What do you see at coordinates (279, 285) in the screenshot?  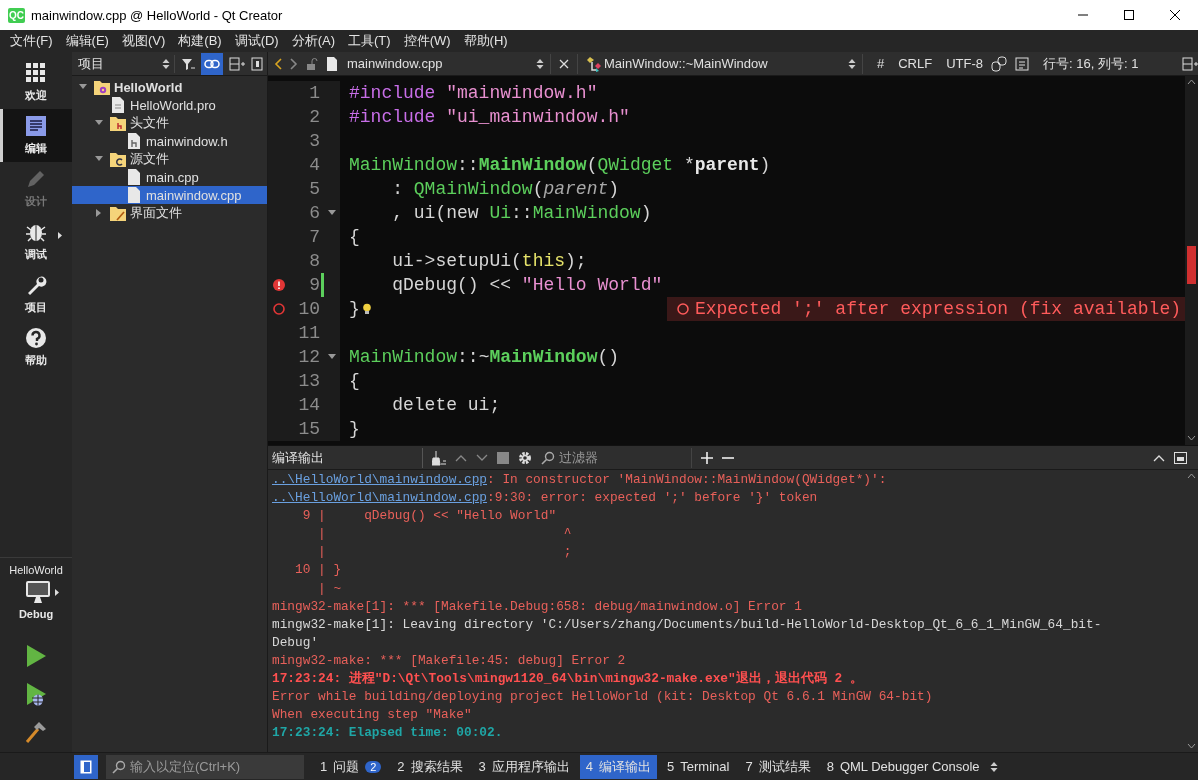 I see `error-icon` at bounding box center [279, 285].